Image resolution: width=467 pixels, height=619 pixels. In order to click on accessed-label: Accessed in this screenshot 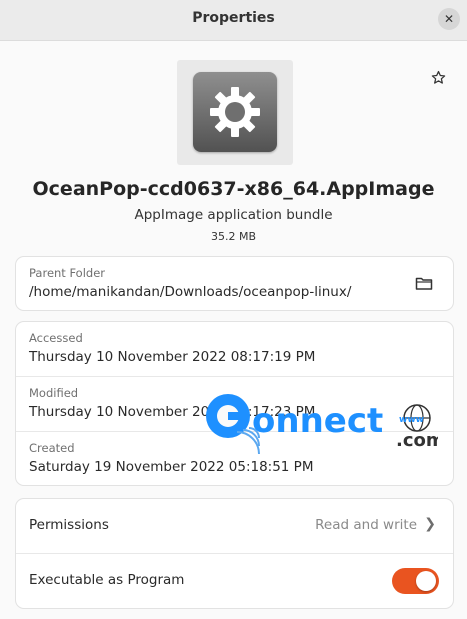, I will do `click(56, 338)`.